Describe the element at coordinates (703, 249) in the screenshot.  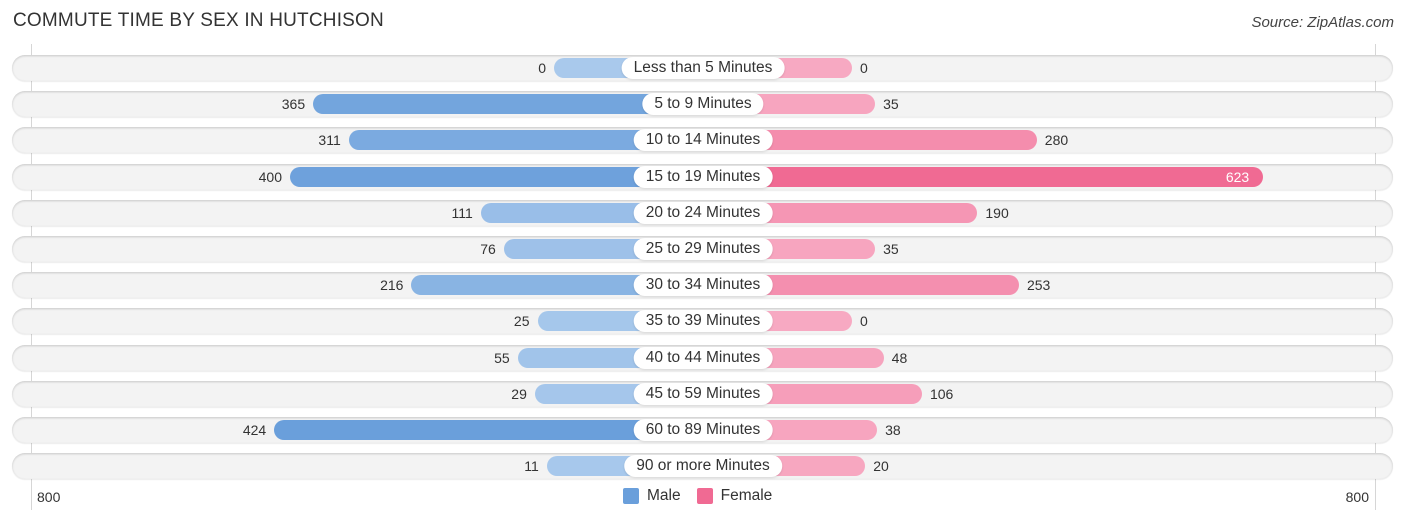
I see `category-label: 25 to 29 Minutes` at that location.